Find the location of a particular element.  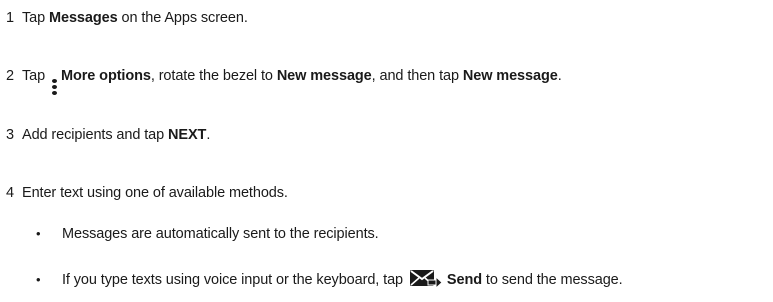

more-options-icon is located at coordinates (55, 87).